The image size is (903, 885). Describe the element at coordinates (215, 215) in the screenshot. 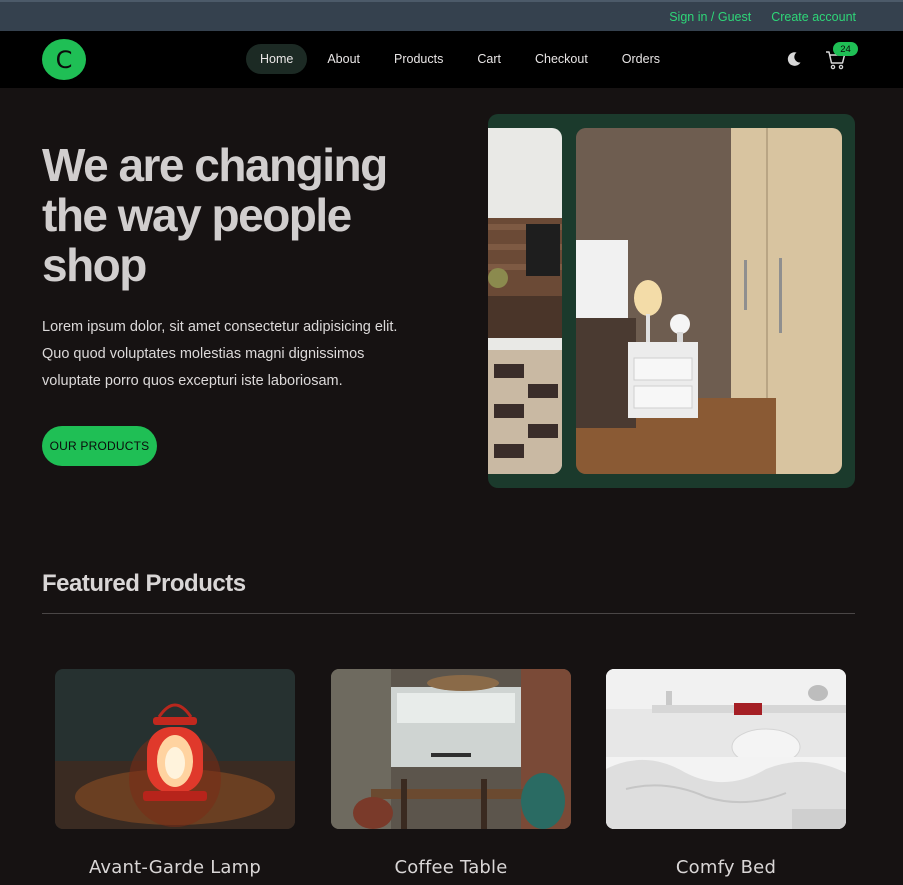

I see `hero-title: We are changing the way people shop` at that location.